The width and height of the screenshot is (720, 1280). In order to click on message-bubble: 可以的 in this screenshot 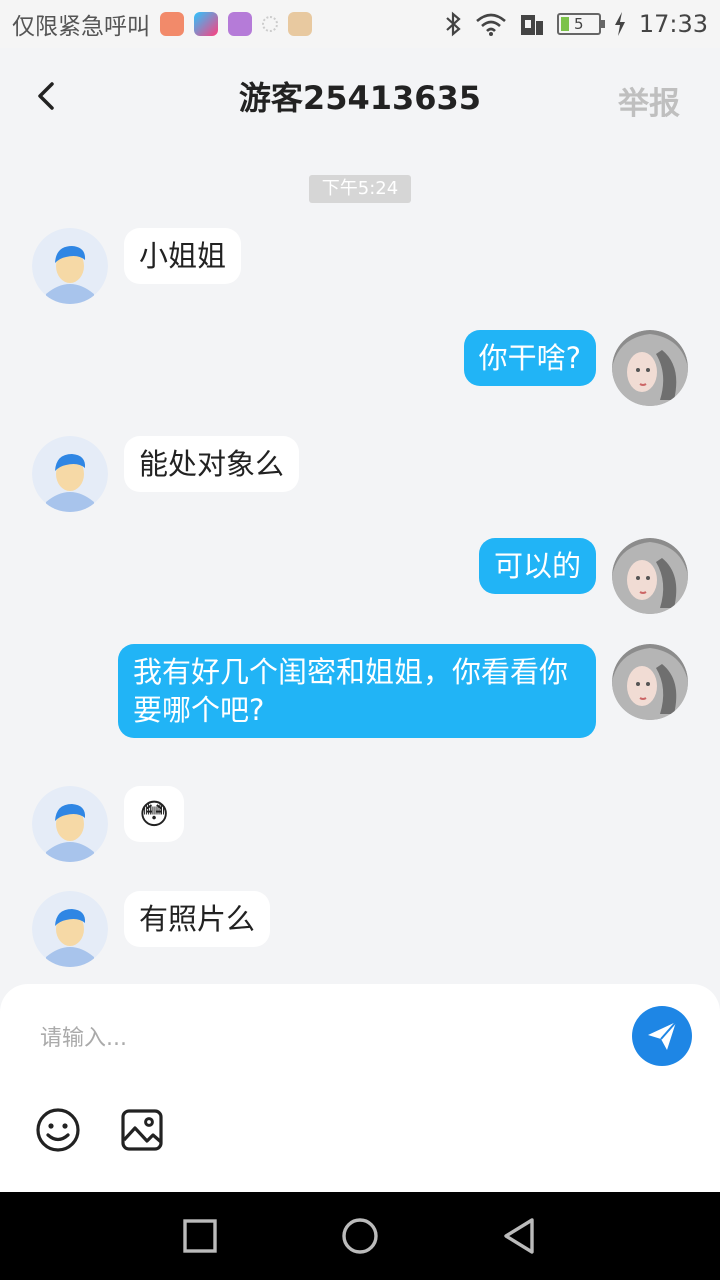, I will do `click(537, 566)`.